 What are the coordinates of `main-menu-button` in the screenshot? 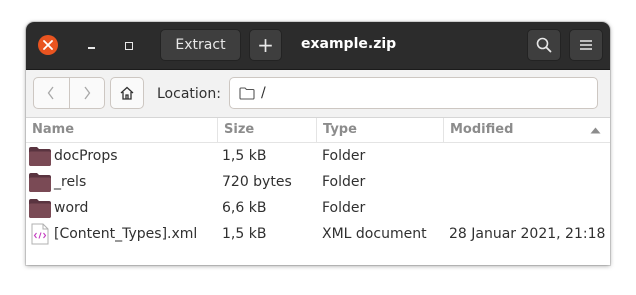 It's located at (586, 45).